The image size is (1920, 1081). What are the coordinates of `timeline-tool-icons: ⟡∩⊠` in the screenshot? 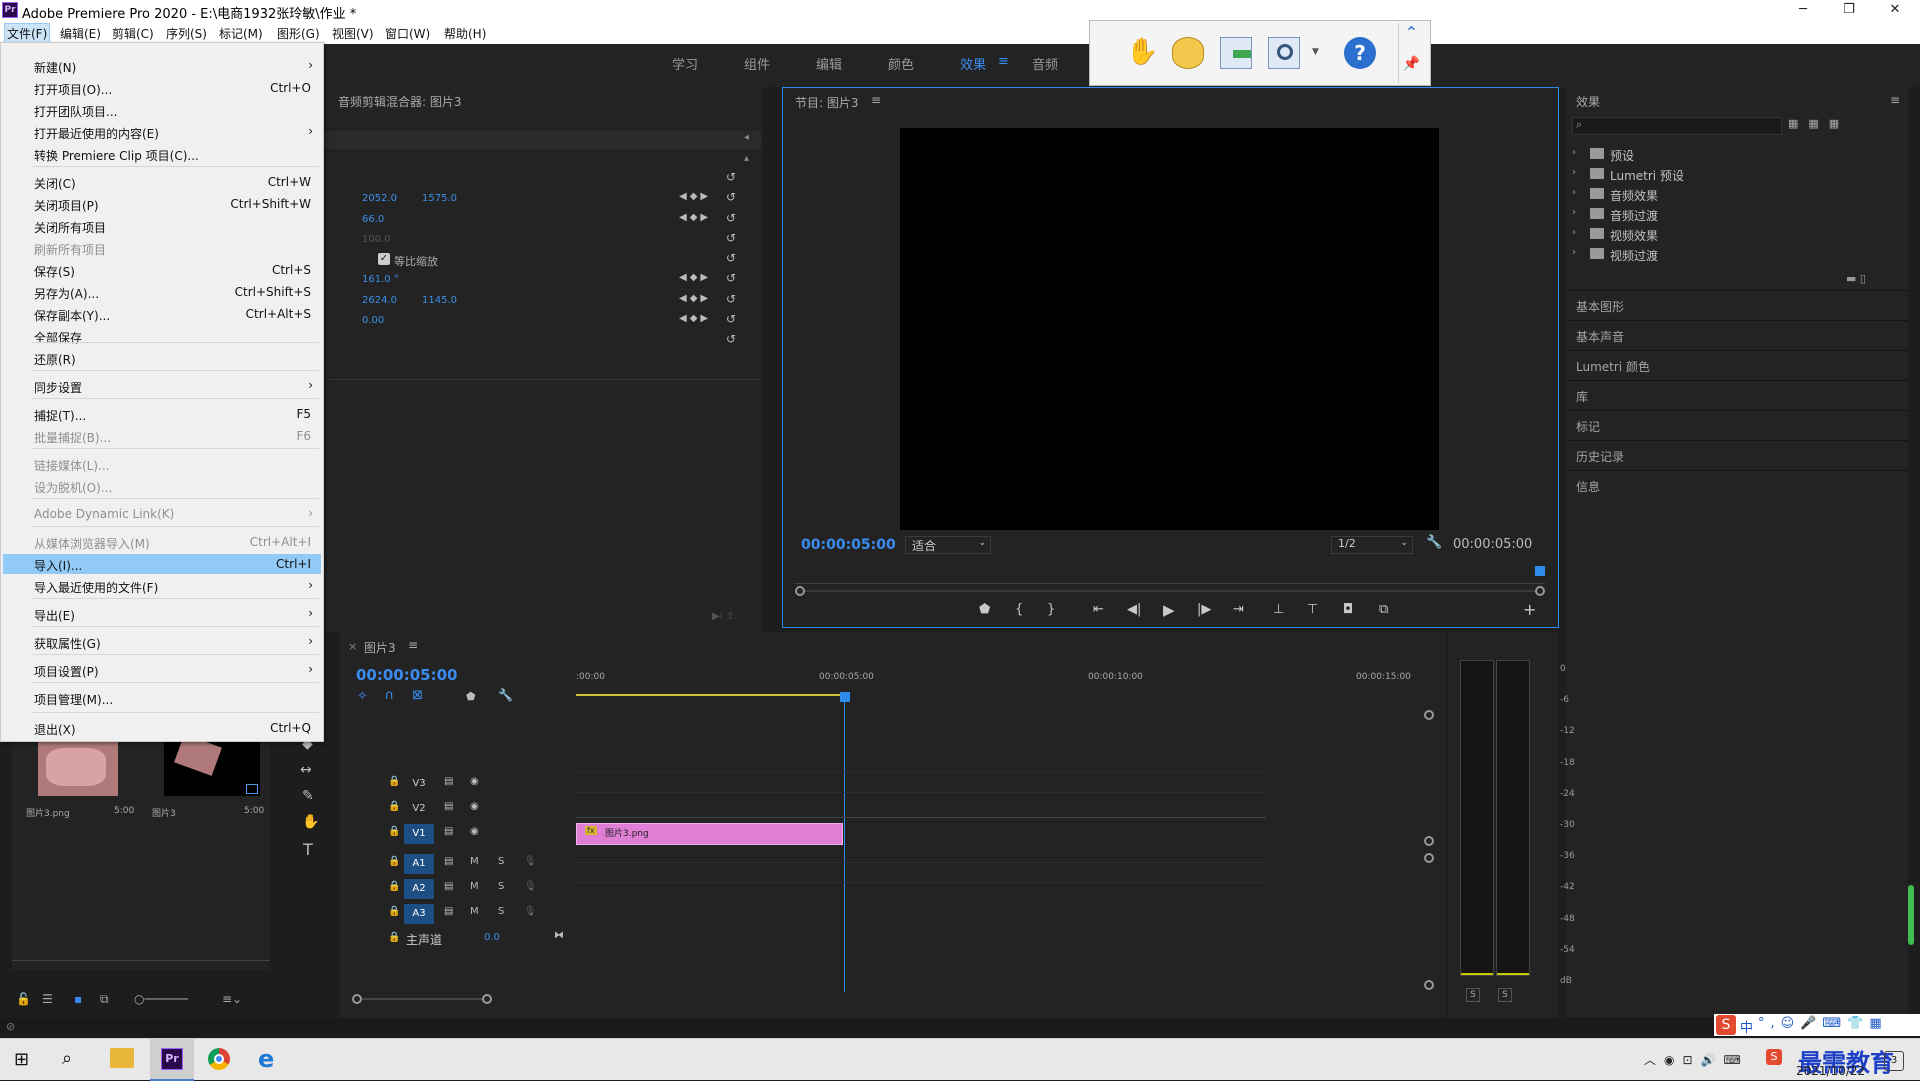 It's located at (399, 695).